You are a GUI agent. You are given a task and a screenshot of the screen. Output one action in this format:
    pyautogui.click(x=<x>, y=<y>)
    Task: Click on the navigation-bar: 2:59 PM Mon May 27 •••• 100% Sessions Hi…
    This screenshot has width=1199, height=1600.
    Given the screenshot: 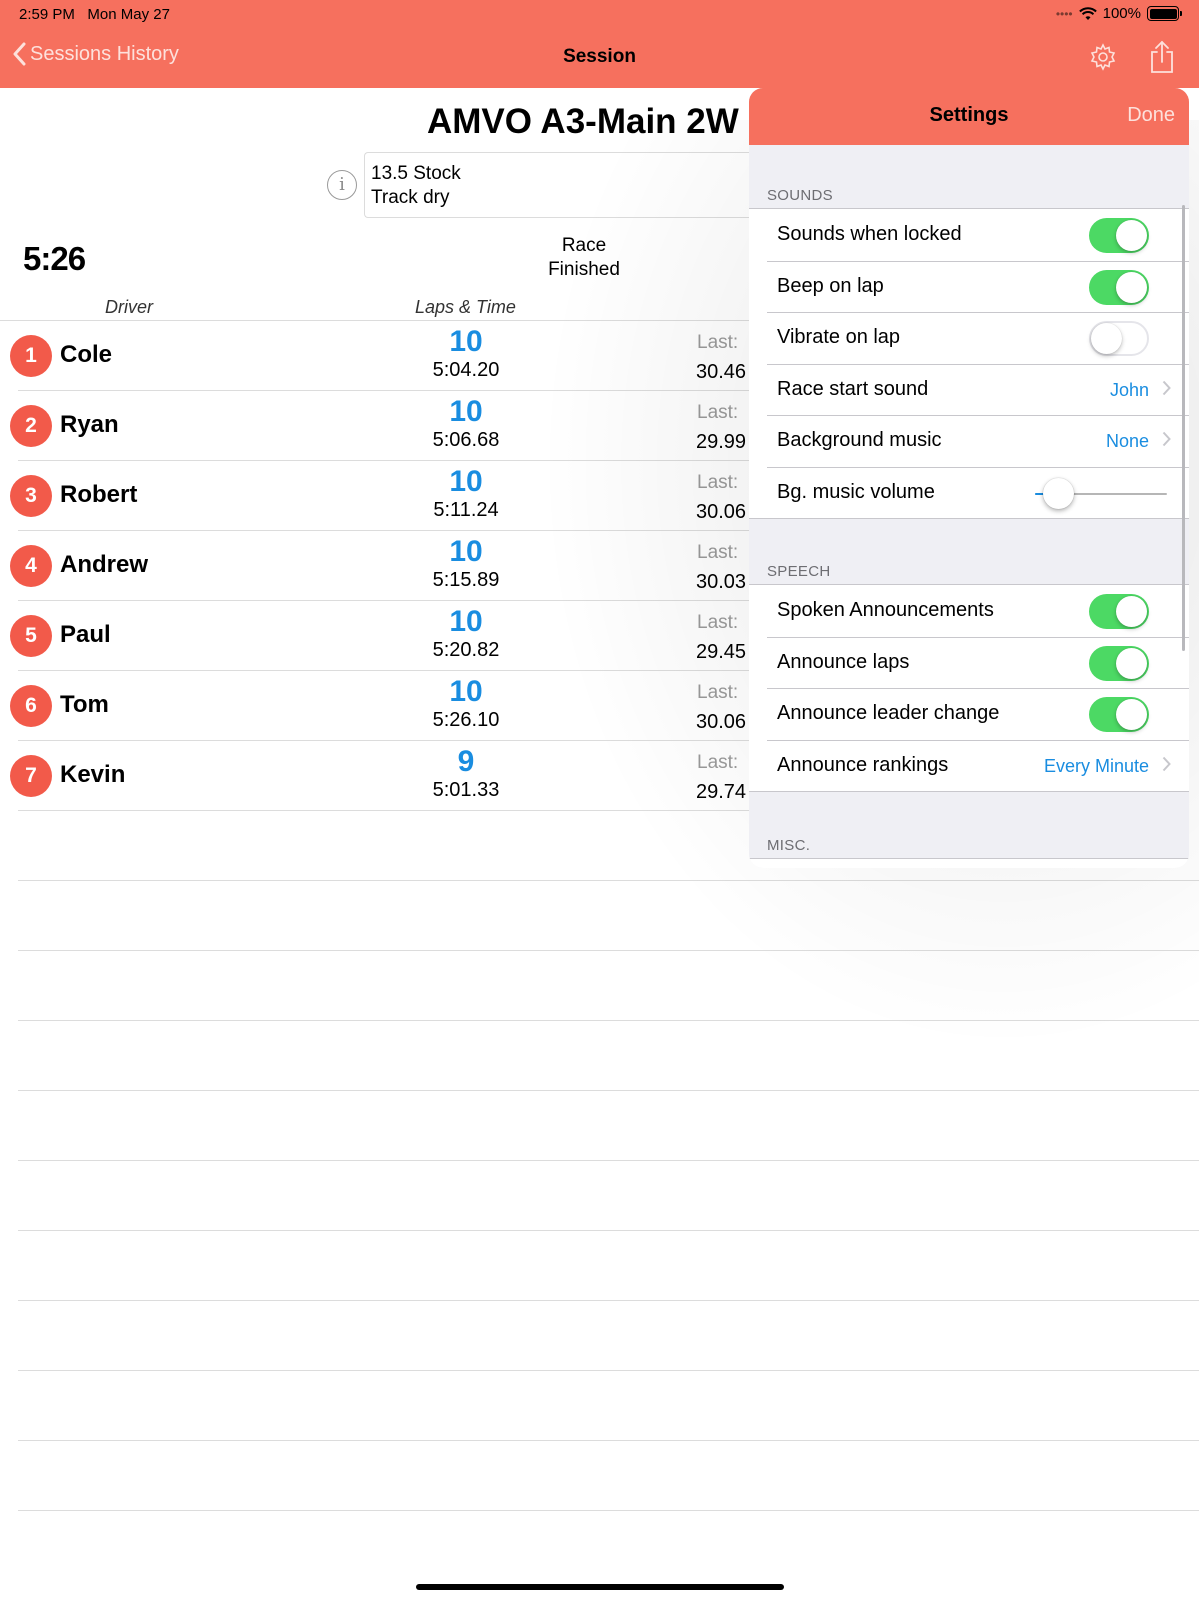 What is the action you would take?
    pyautogui.click(x=599, y=44)
    